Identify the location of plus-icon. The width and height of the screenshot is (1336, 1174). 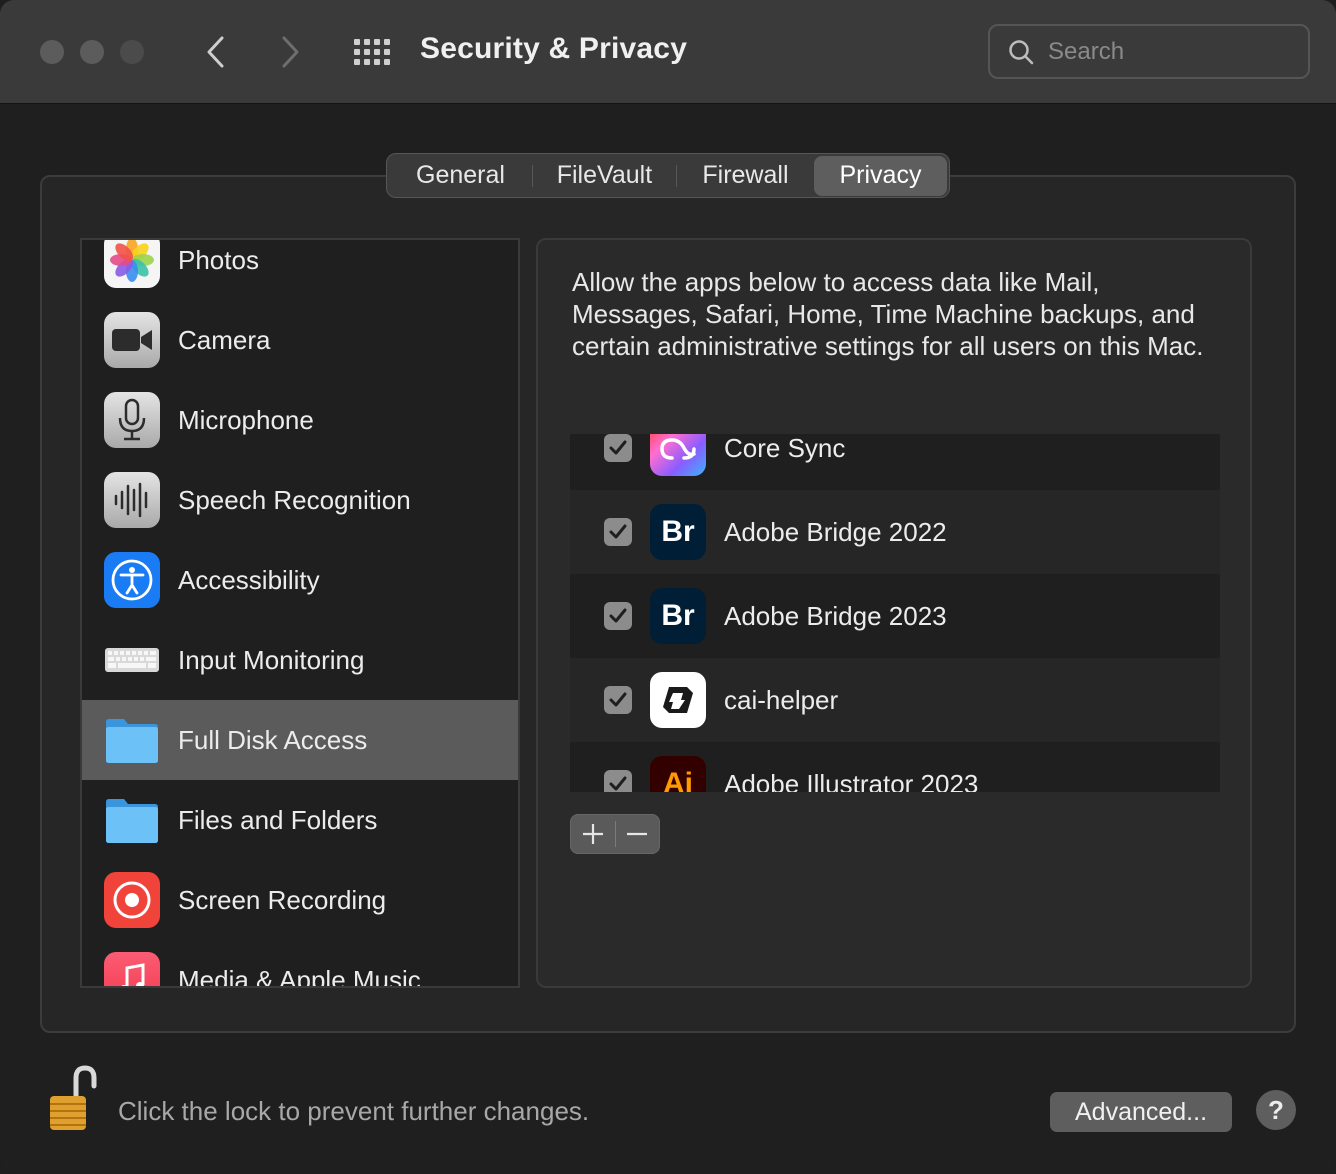
(592, 834).